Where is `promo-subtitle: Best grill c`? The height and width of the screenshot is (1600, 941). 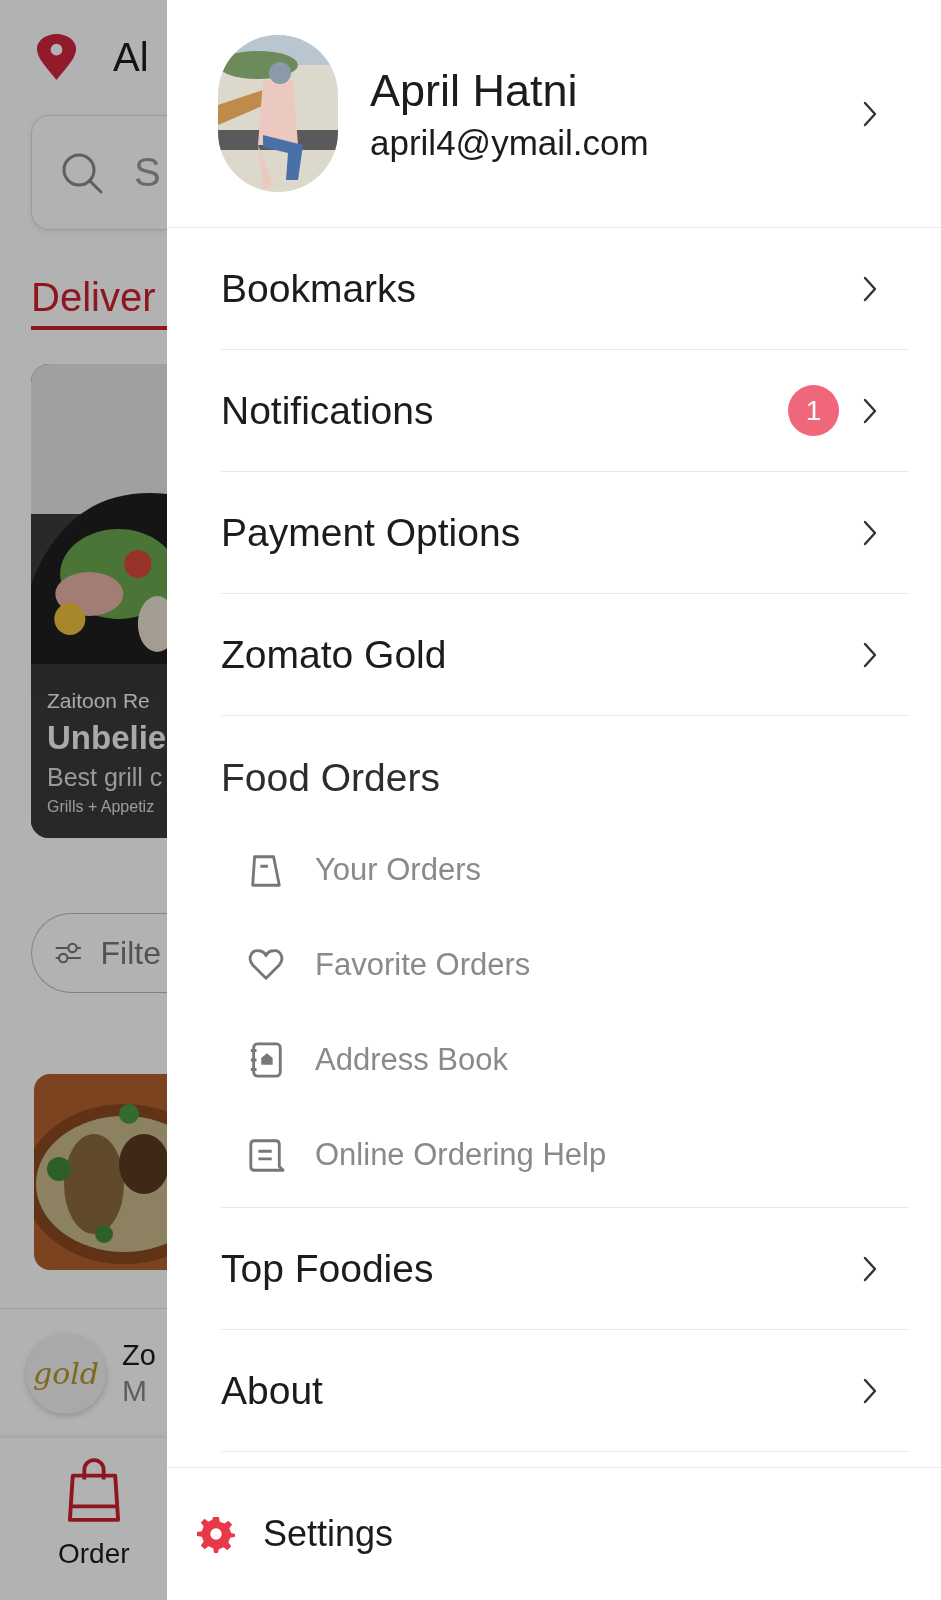
promo-subtitle: Best grill c is located at coordinates (105, 777).